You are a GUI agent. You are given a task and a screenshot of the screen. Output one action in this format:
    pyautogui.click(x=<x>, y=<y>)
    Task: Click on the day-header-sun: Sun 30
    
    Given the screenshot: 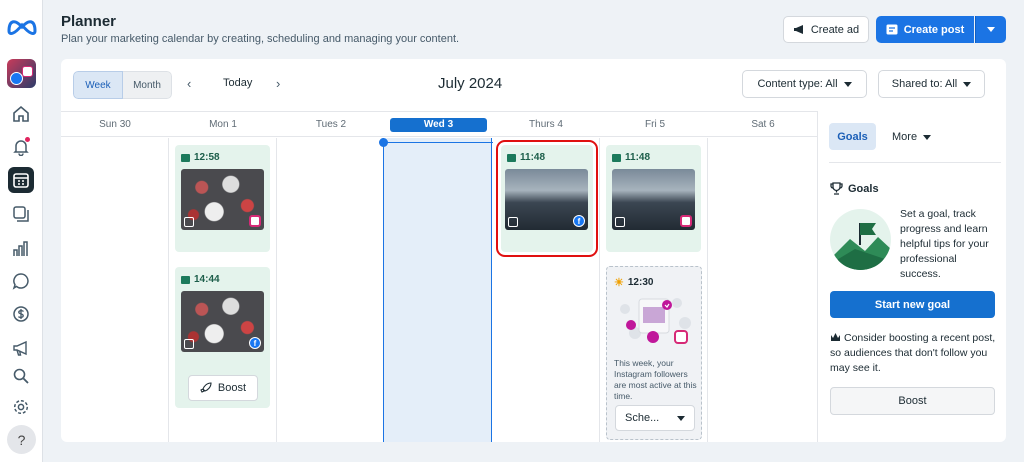 What is the action you would take?
    pyautogui.click(x=115, y=124)
    